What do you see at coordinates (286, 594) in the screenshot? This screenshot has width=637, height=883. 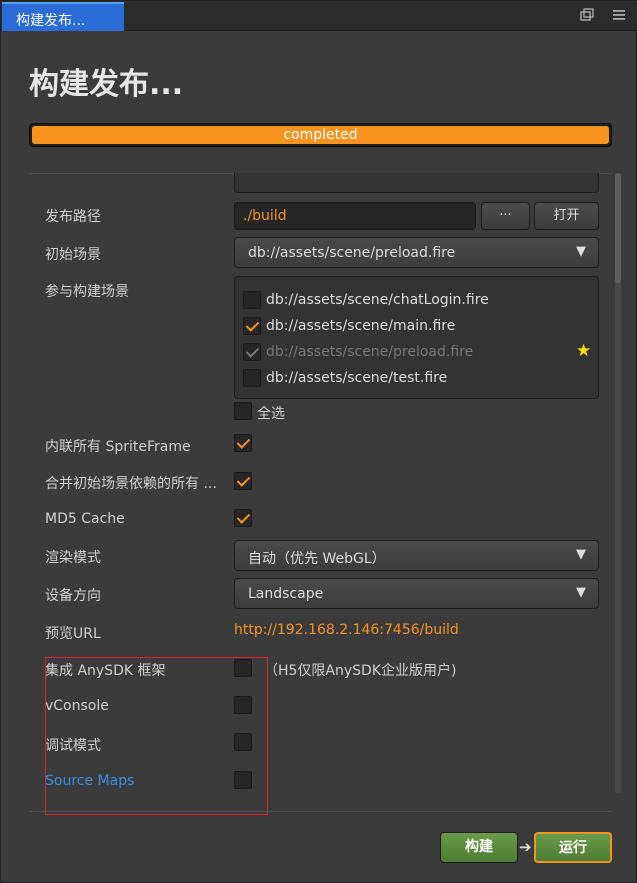 I see `orientation-value: Landscape` at bounding box center [286, 594].